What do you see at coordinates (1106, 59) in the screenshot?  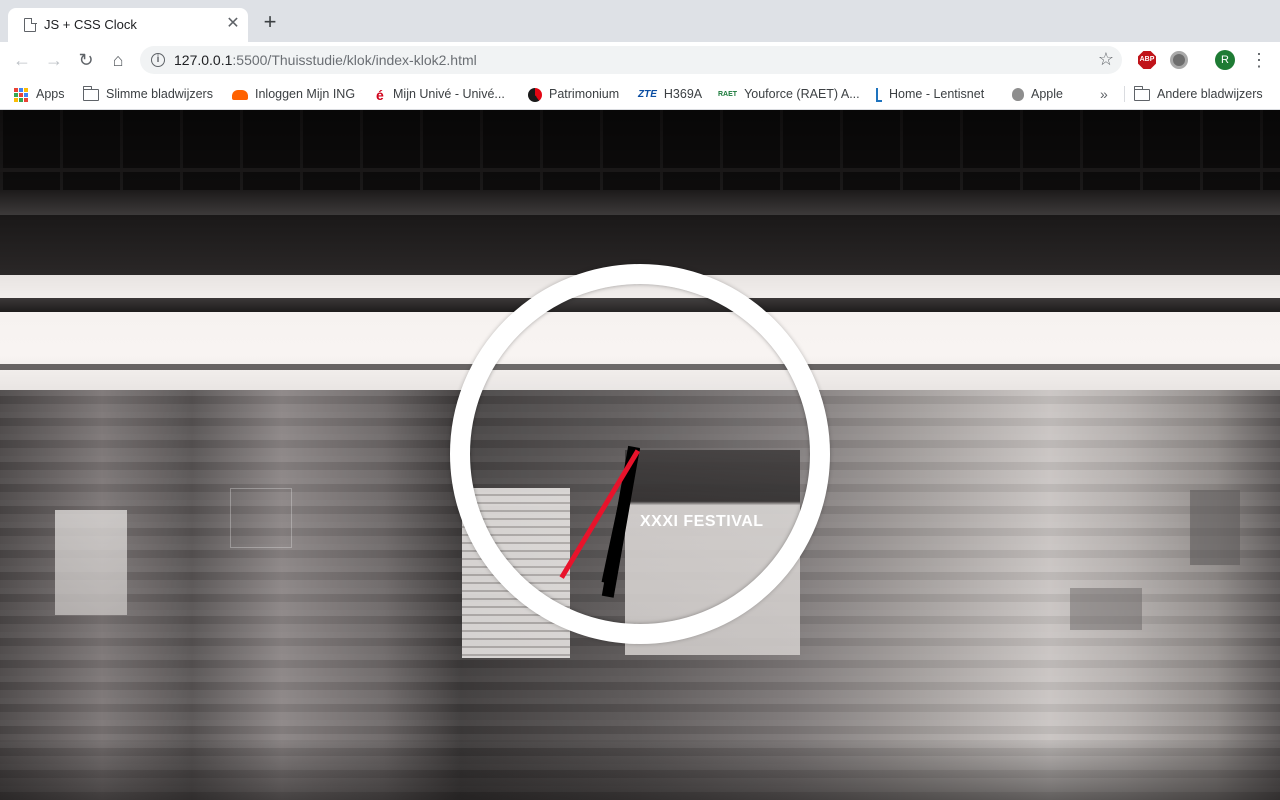 I see `bookmark-star-icon: ☆` at bounding box center [1106, 59].